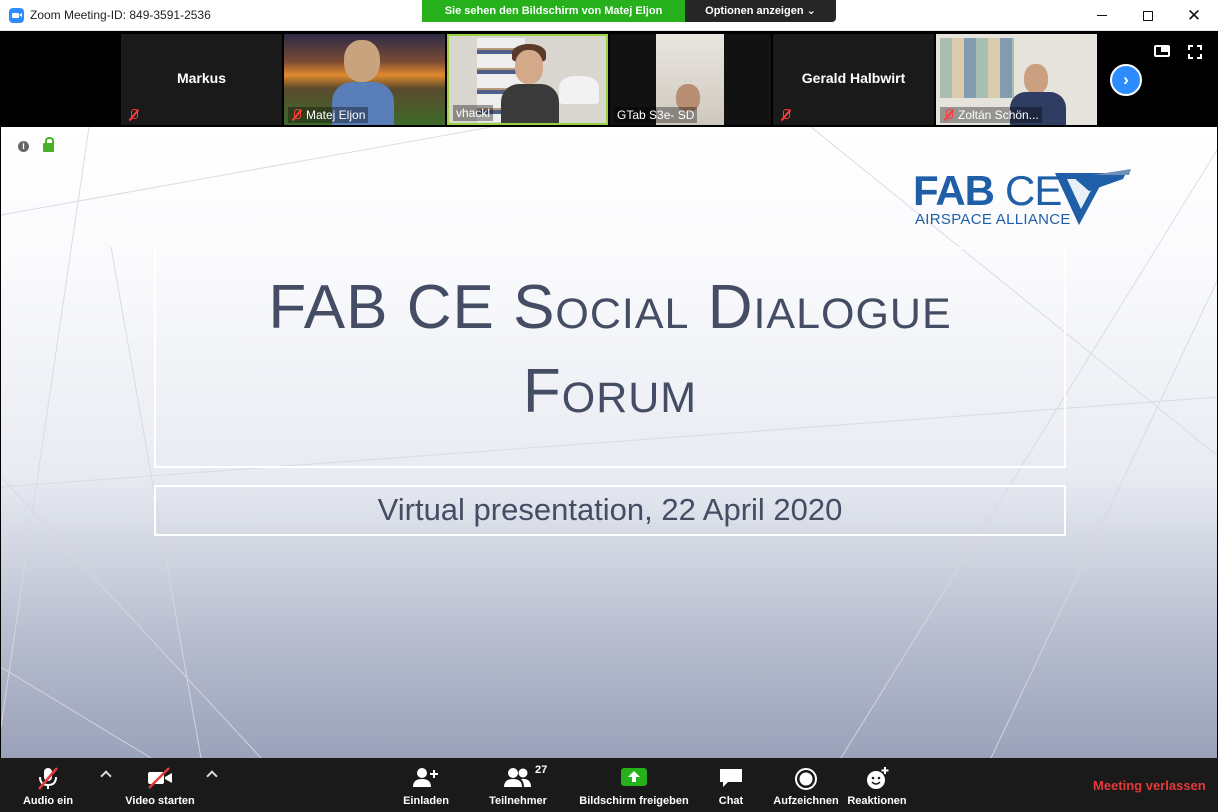 This screenshot has width=1218, height=812. What do you see at coordinates (1195, 52) in the screenshot?
I see `fullscreen-icon` at bounding box center [1195, 52].